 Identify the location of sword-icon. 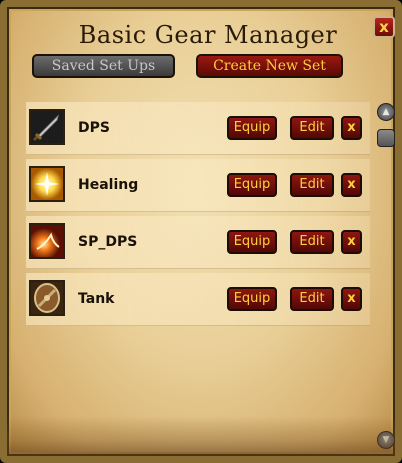
(47, 127).